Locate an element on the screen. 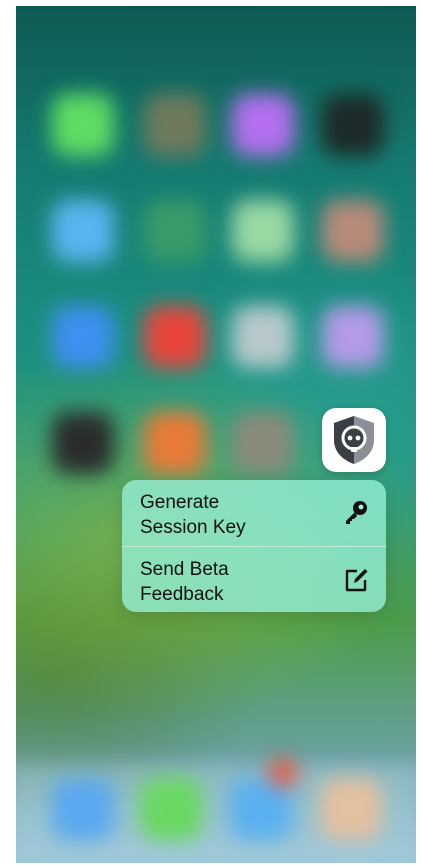 The height and width of the screenshot is (865, 422). quick-actions-menu: Generate Session Key Send Beta Feedback is located at coordinates (254, 546).